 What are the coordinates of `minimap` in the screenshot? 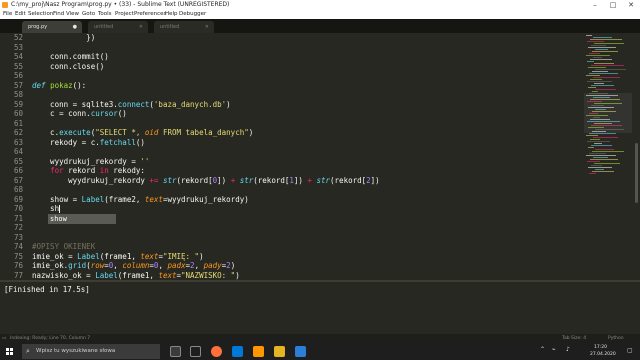 It's located at (608, 156).